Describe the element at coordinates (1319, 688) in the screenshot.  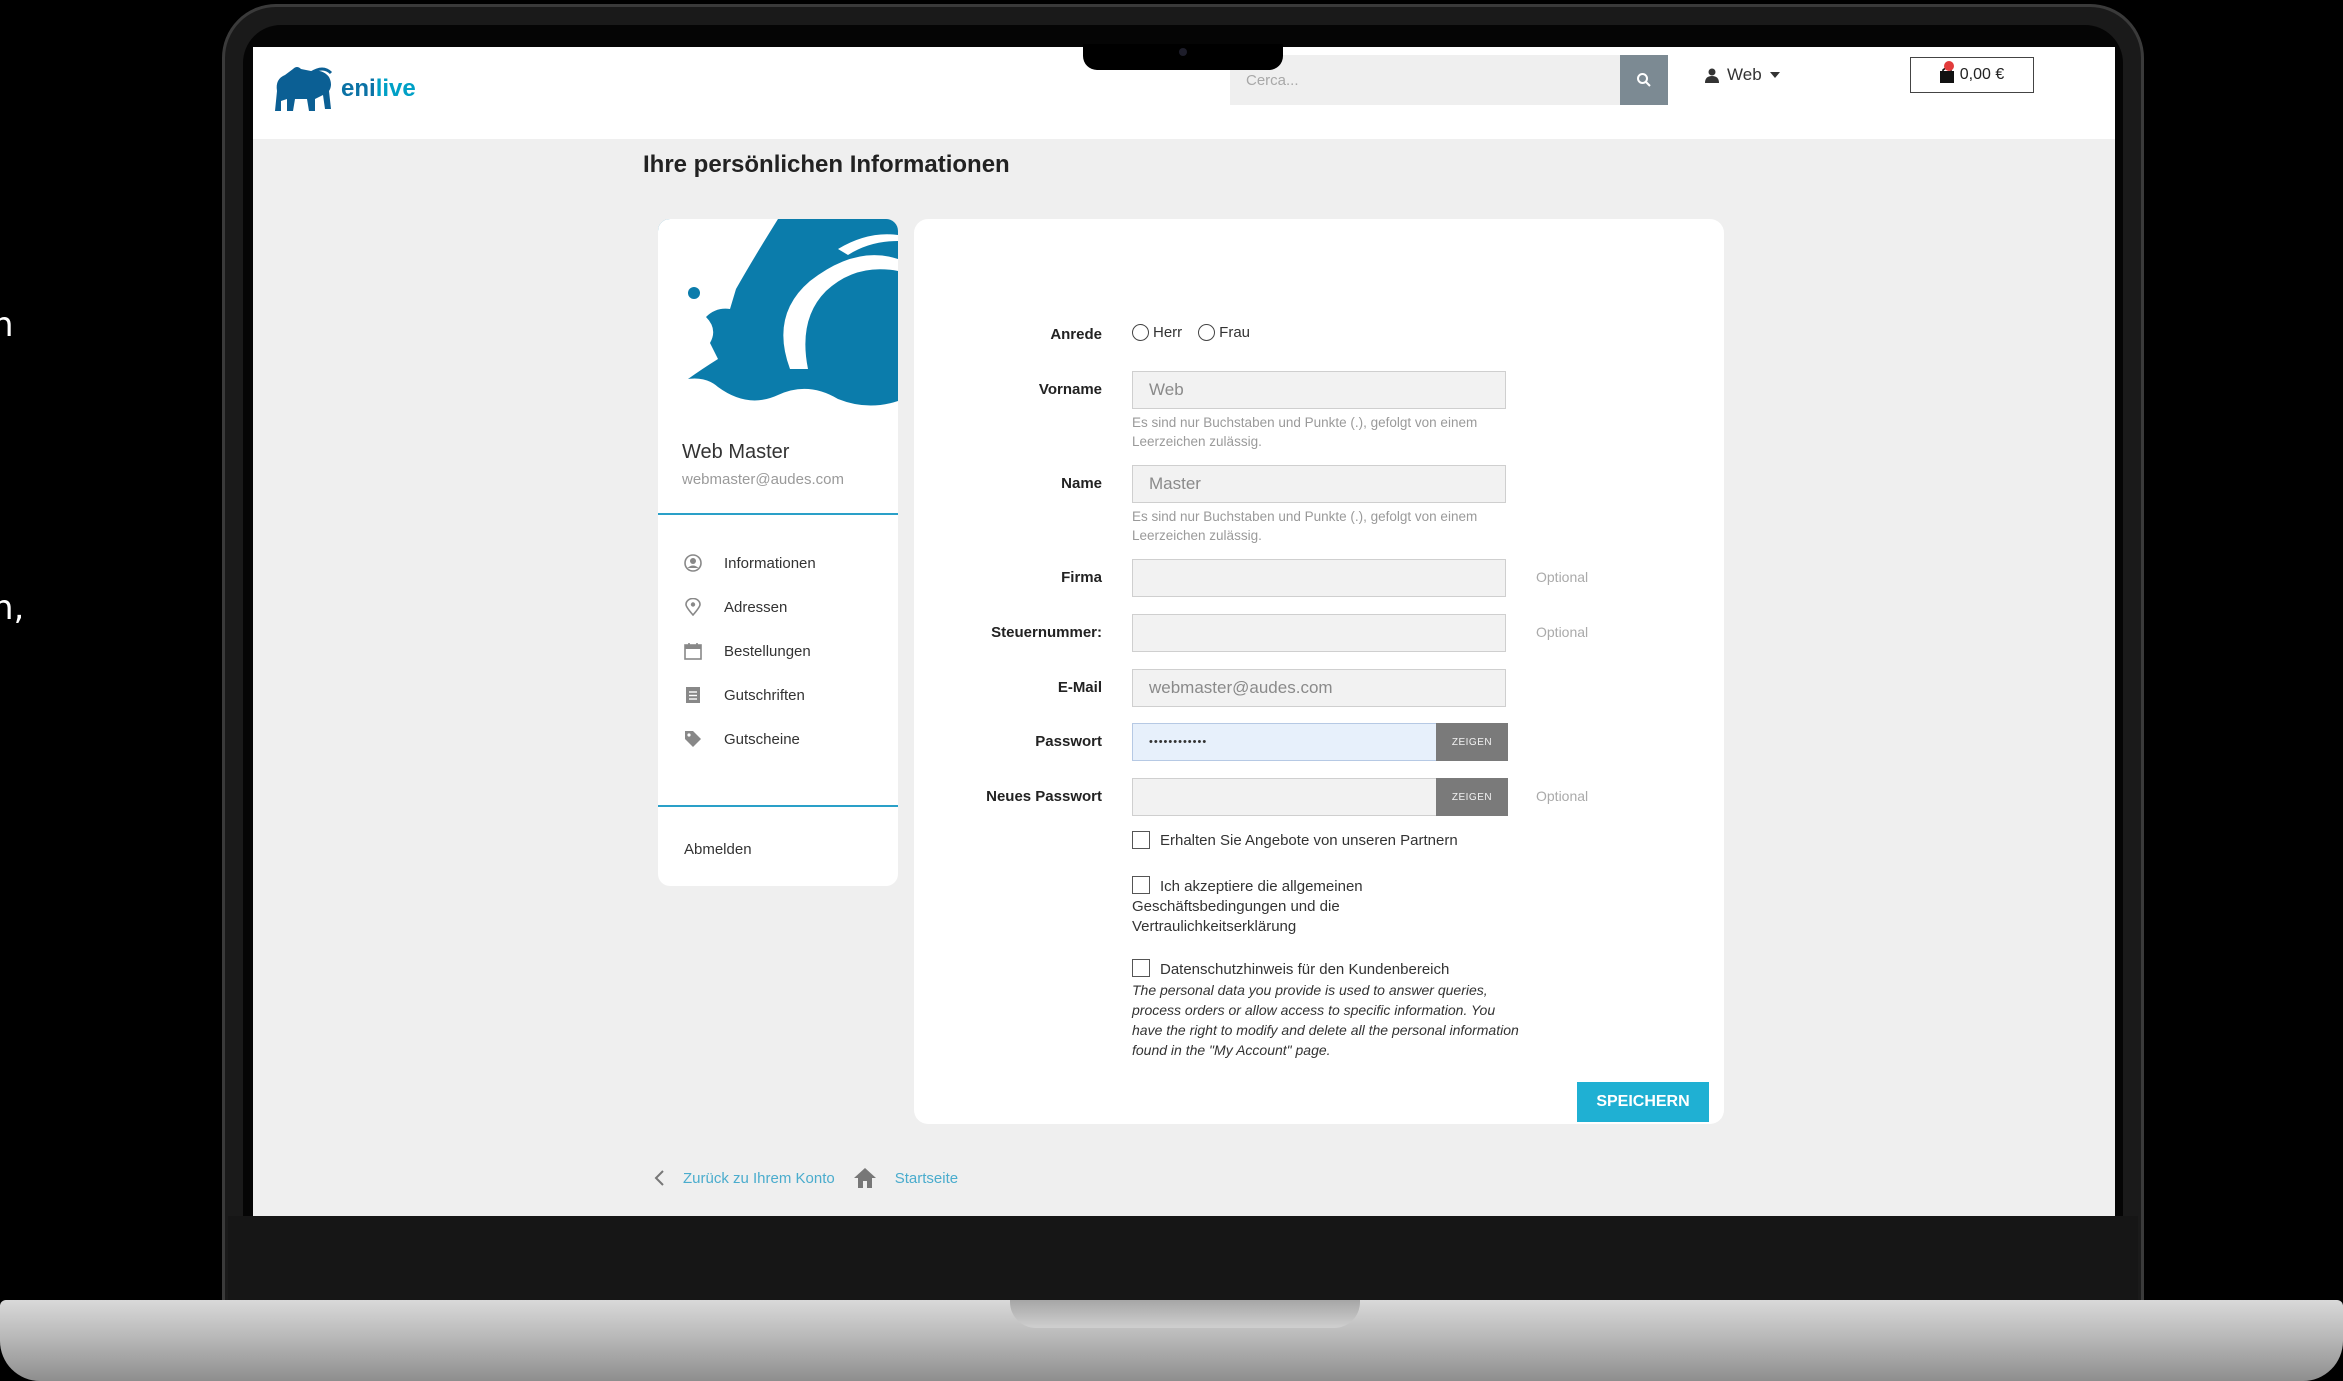
I see `email-field: webmaster@audes.com` at that location.